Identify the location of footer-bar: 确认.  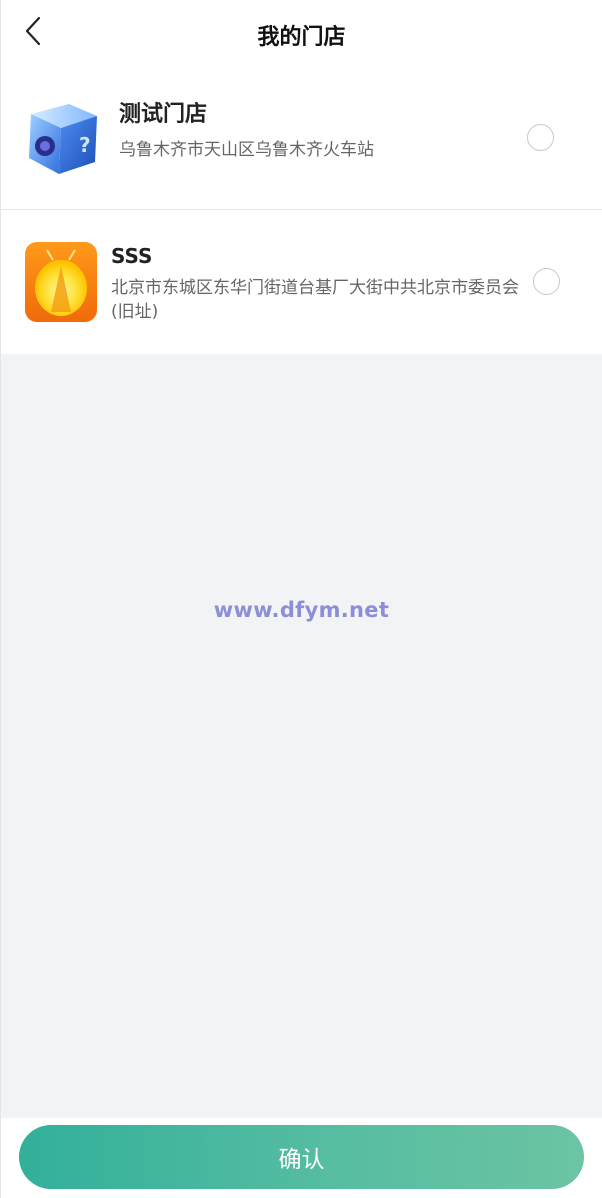
(301, 1158).